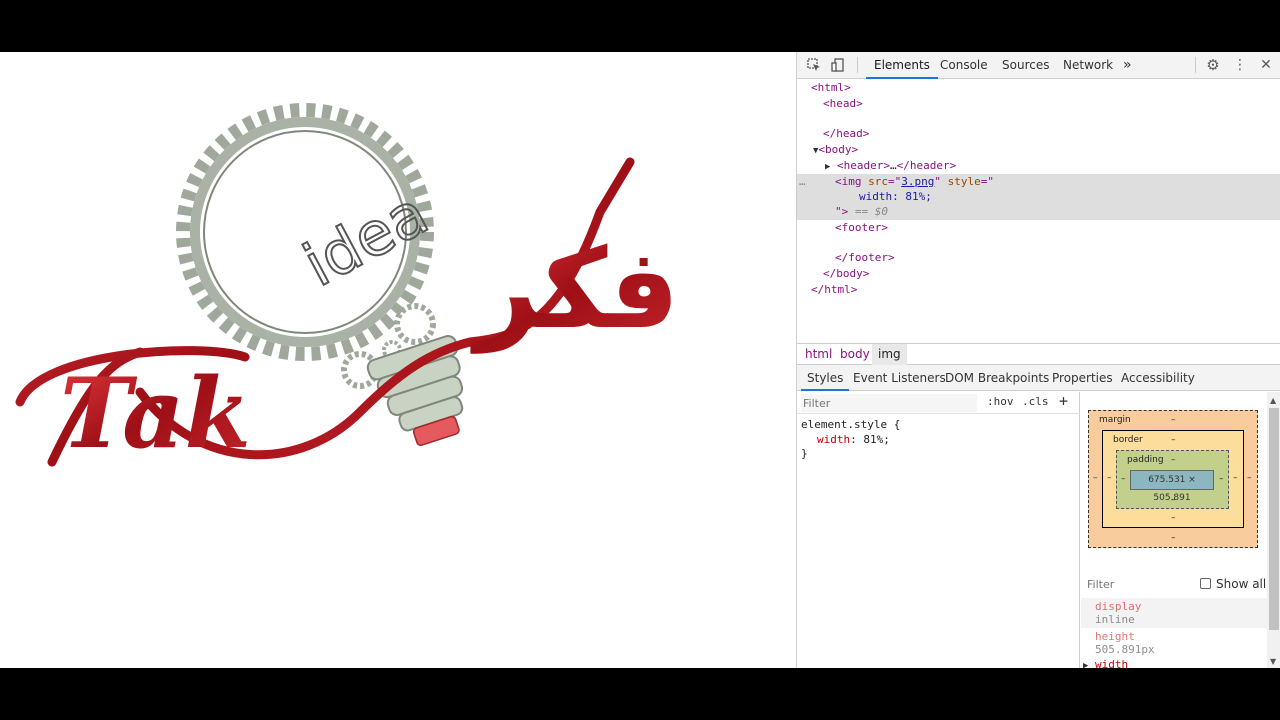  I want to click on breadcrumb-img: img, so click(889, 354).